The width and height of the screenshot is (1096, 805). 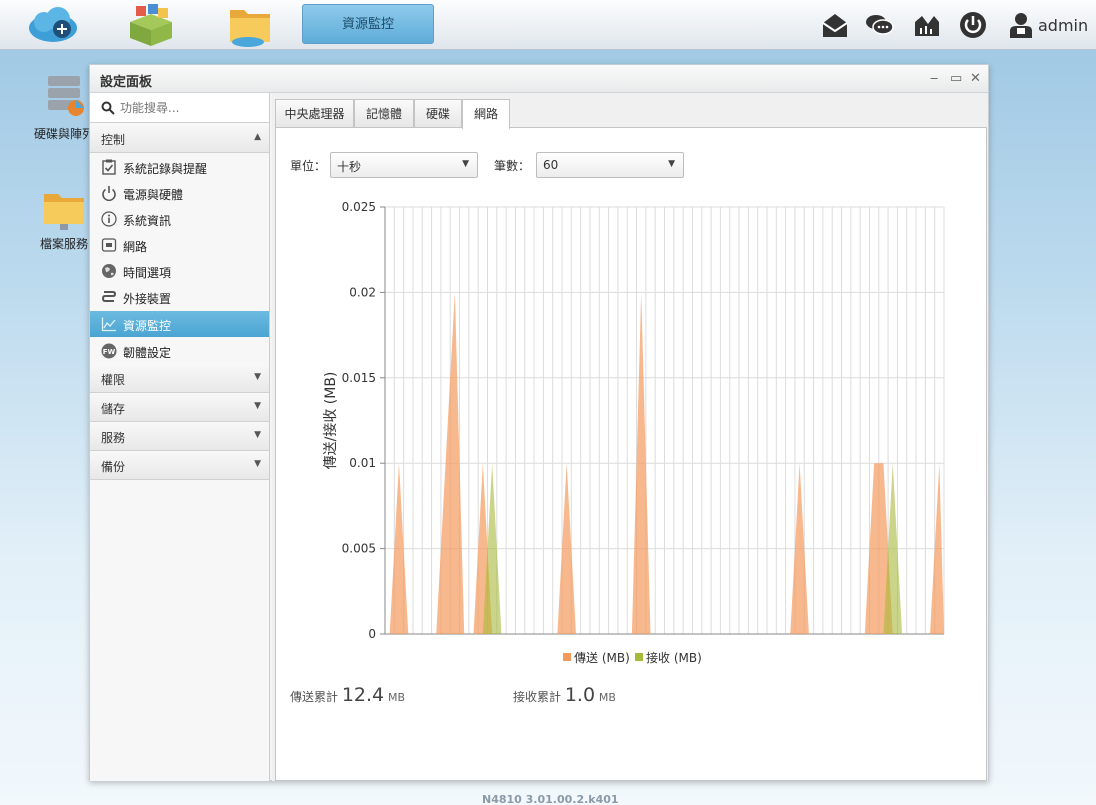 I want to click on minimize-button: ‒, so click(x=934, y=78).